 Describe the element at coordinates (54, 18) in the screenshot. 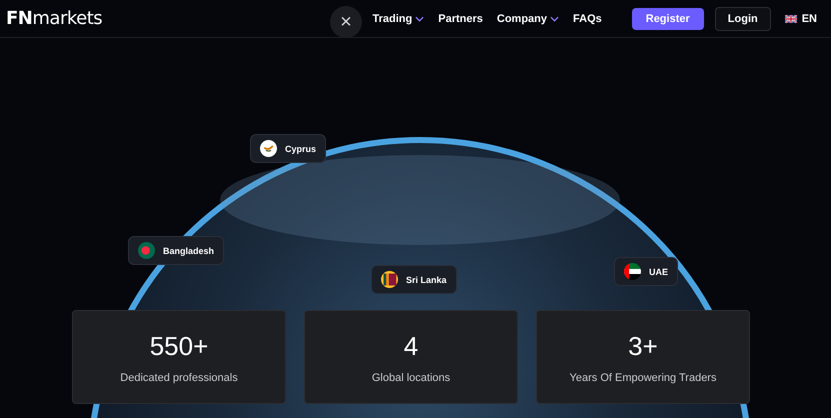

I see `brand-logo: FNmarkets` at that location.